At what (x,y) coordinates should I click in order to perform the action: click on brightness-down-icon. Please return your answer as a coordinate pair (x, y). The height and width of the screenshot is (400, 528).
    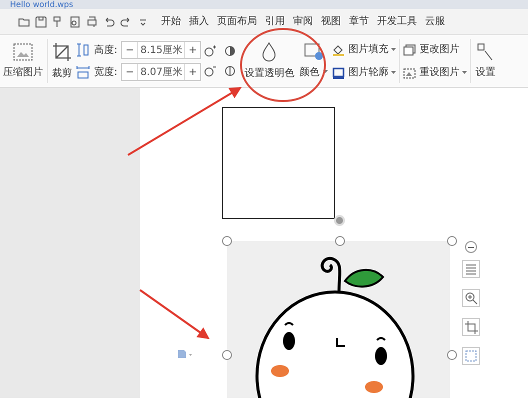
    Looking at the image, I should click on (210, 71).